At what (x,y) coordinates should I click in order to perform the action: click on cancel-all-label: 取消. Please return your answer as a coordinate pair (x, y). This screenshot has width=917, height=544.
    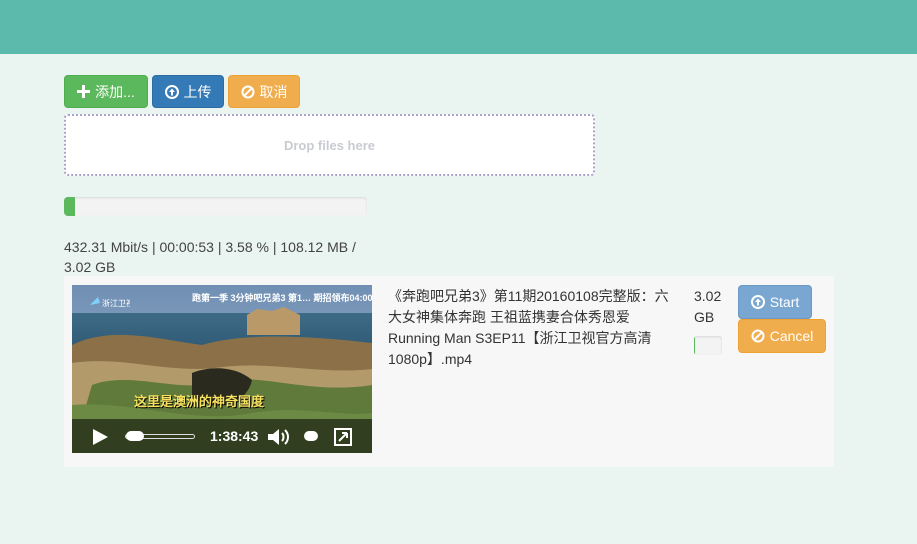
    Looking at the image, I should click on (273, 91).